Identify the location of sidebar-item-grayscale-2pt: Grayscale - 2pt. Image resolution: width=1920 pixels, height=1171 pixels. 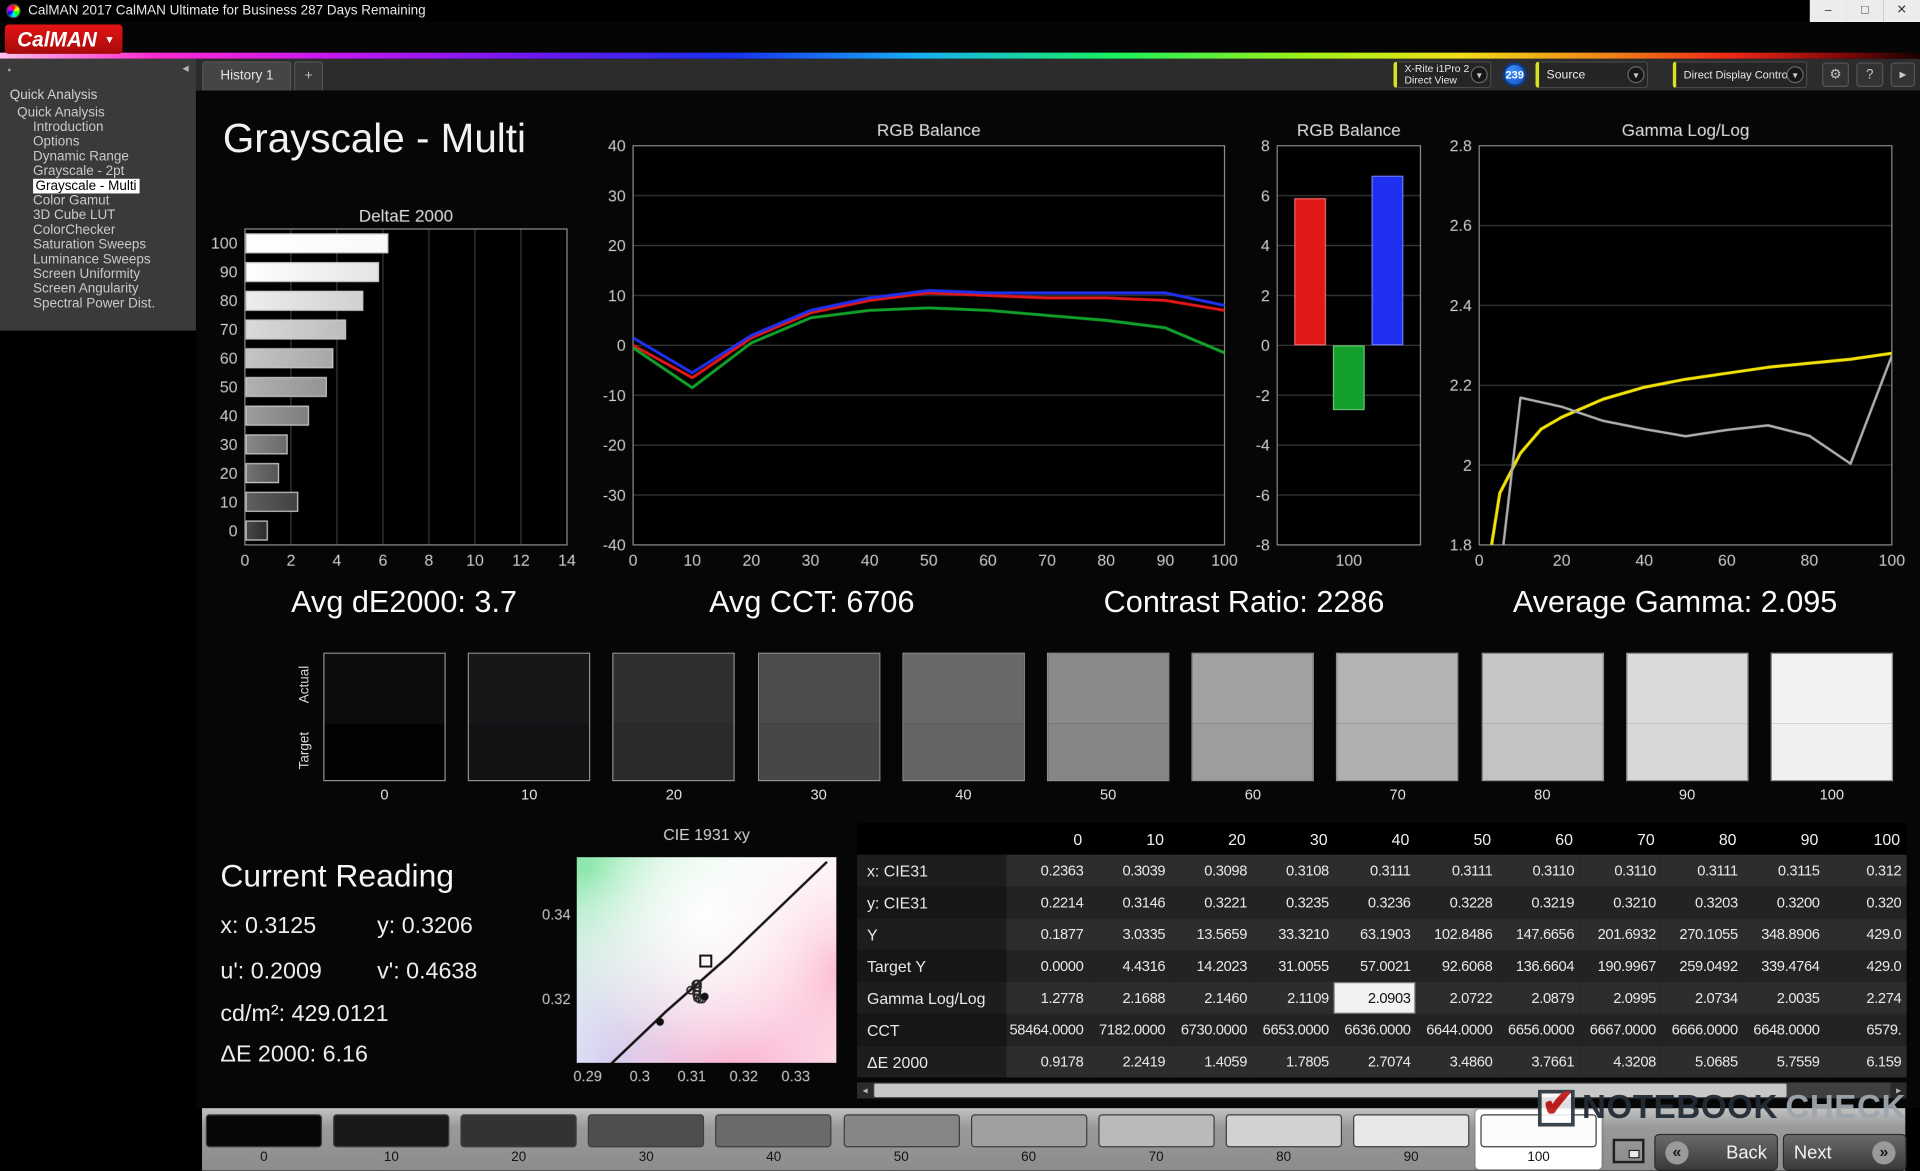
(98, 171).